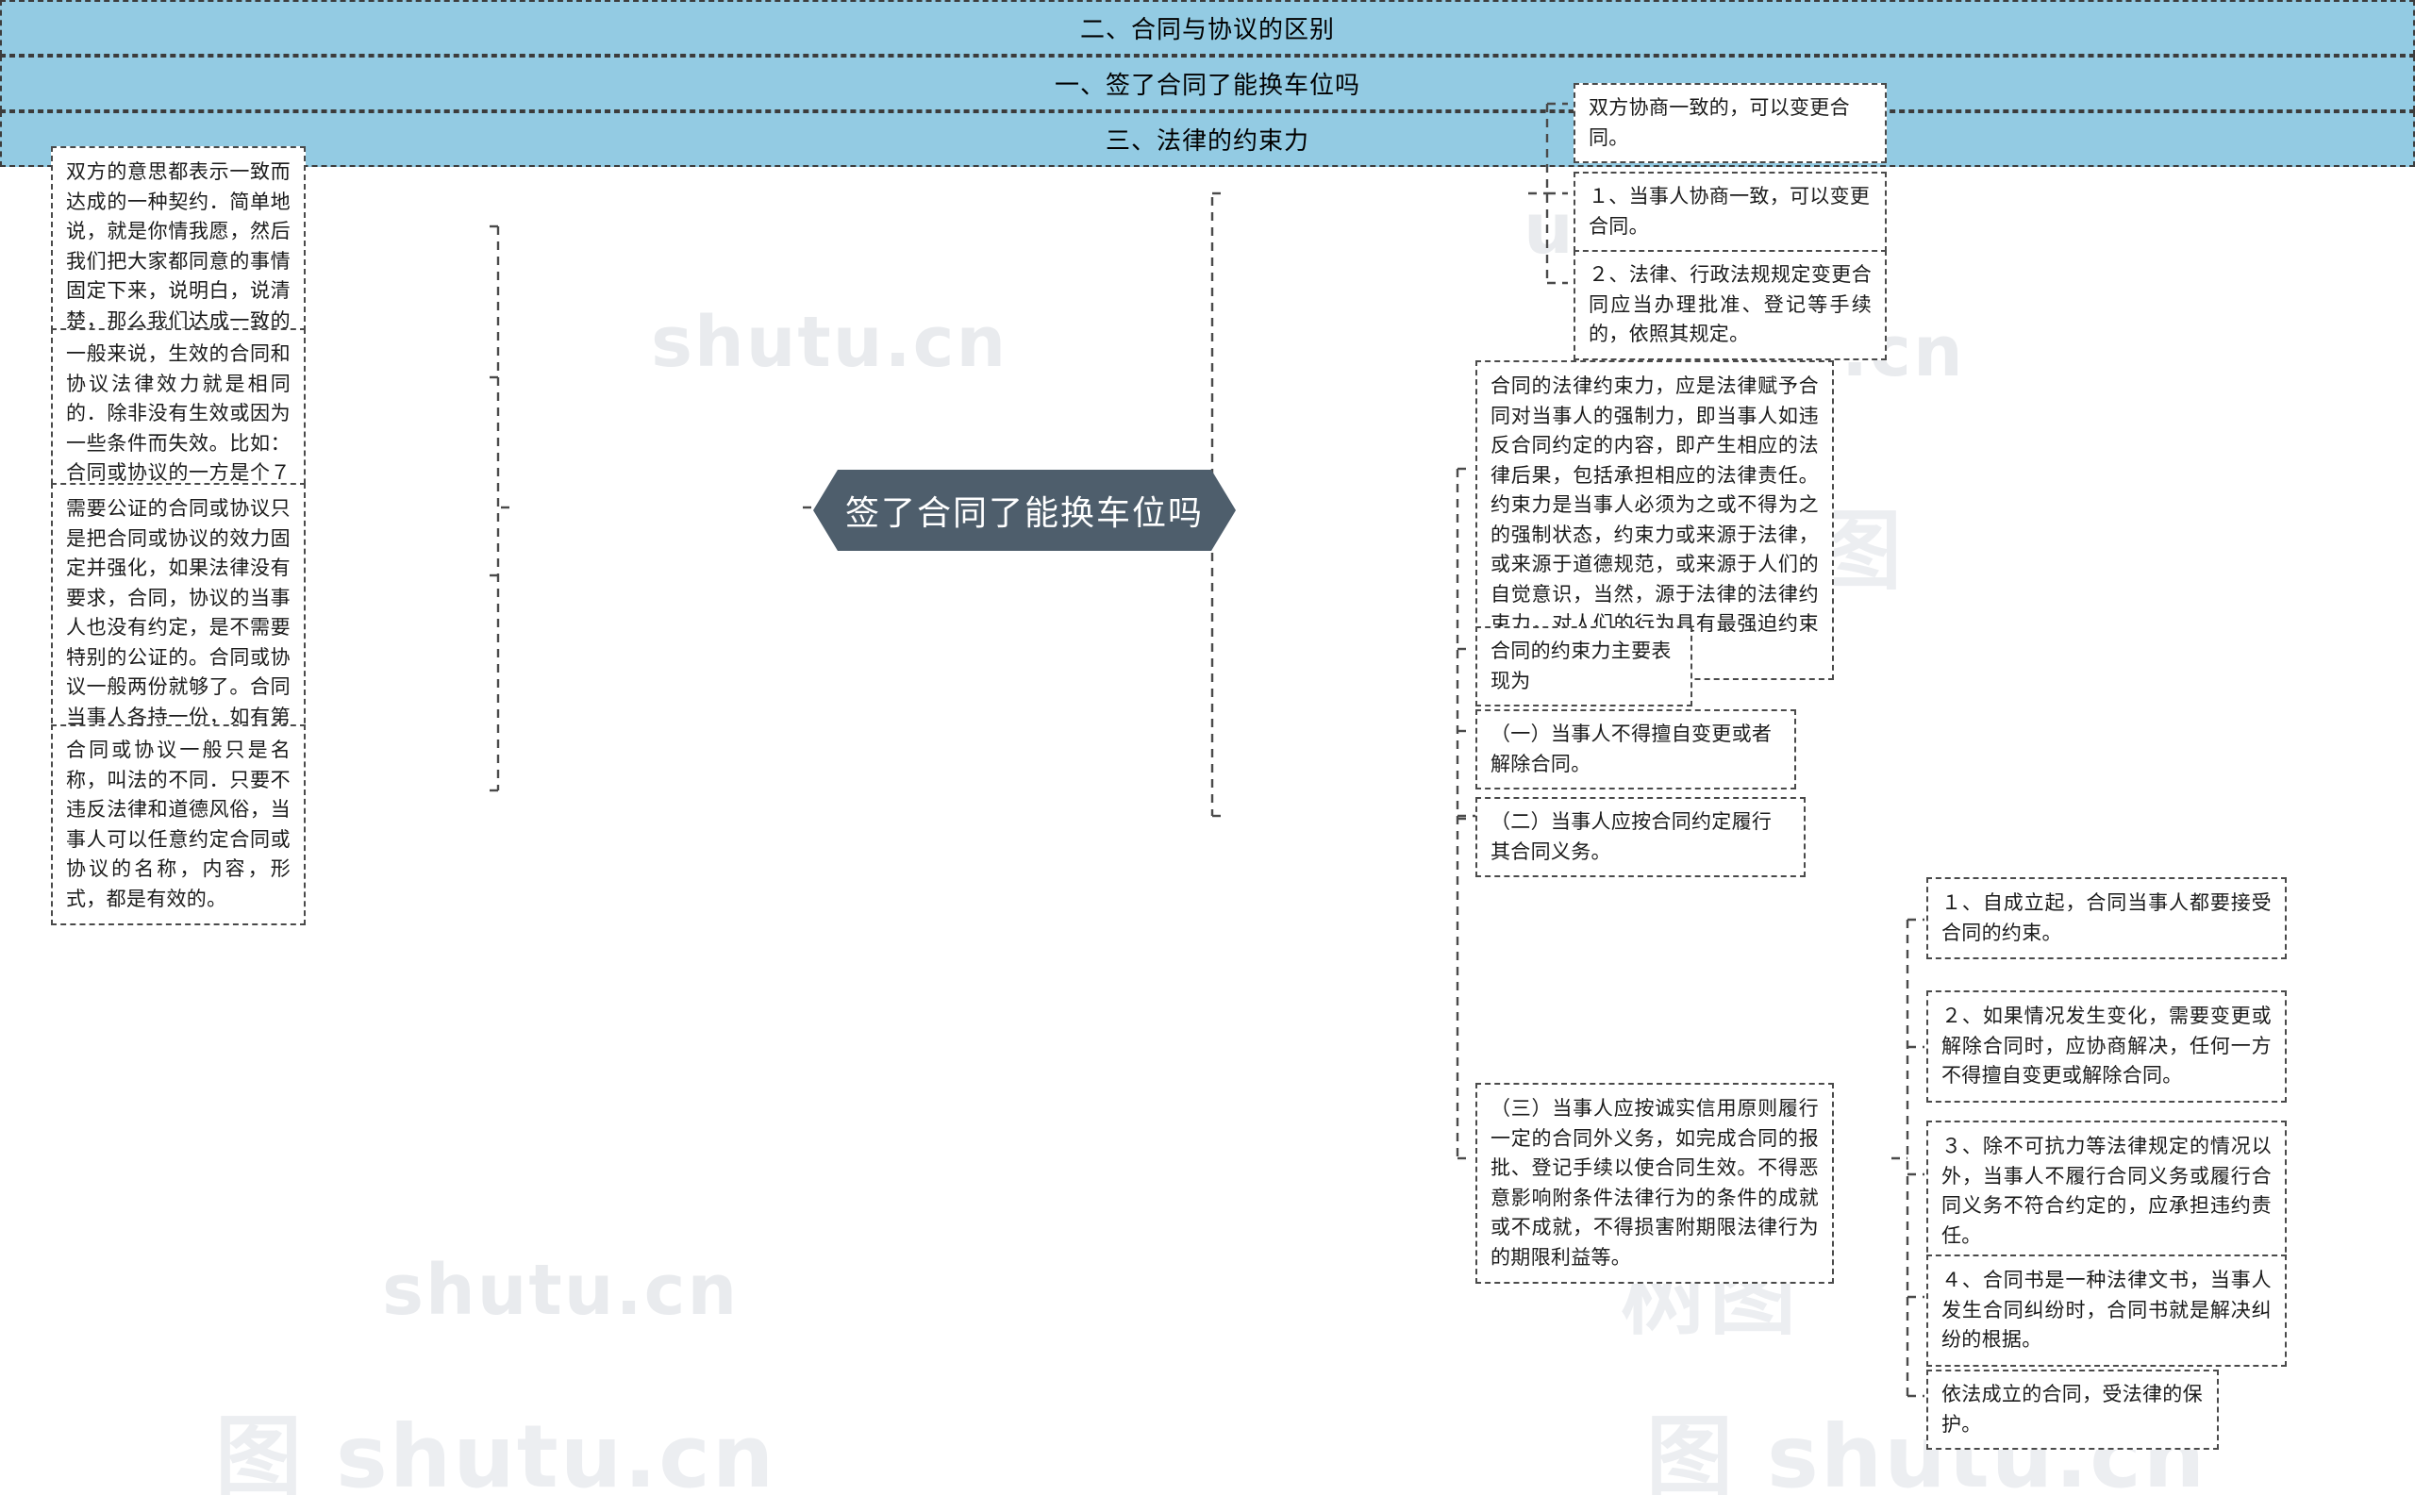 This screenshot has height=1512, width=2415. What do you see at coordinates (1025, 510) in the screenshot?
I see `root-node: 签了合同了能换车位吗` at bounding box center [1025, 510].